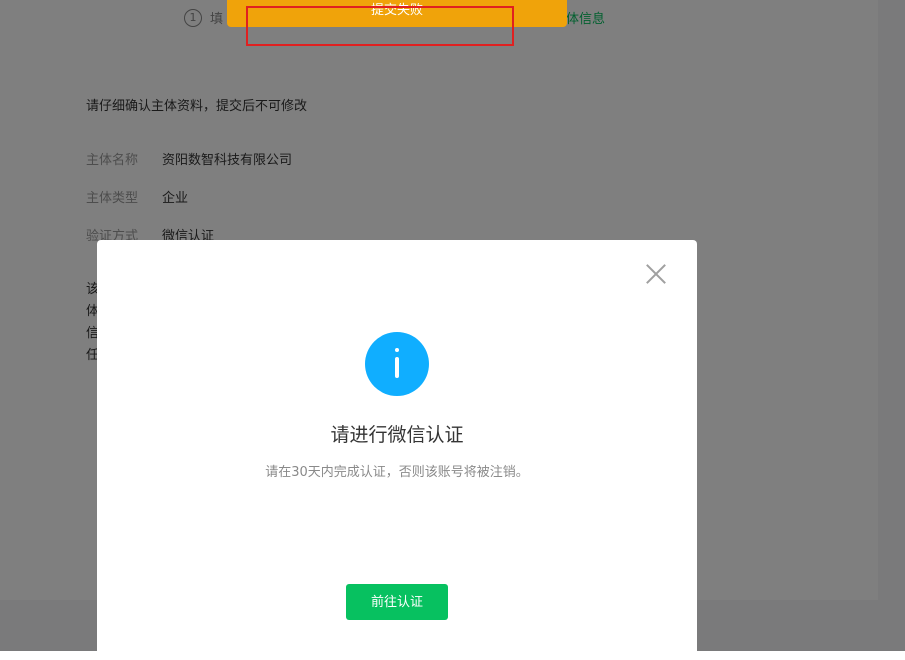 This screenshot has width=905, height=660. What do you see at coordinates (656, 275) in the screenshot?
I see `close-icon` at bounding box center [656, 275].